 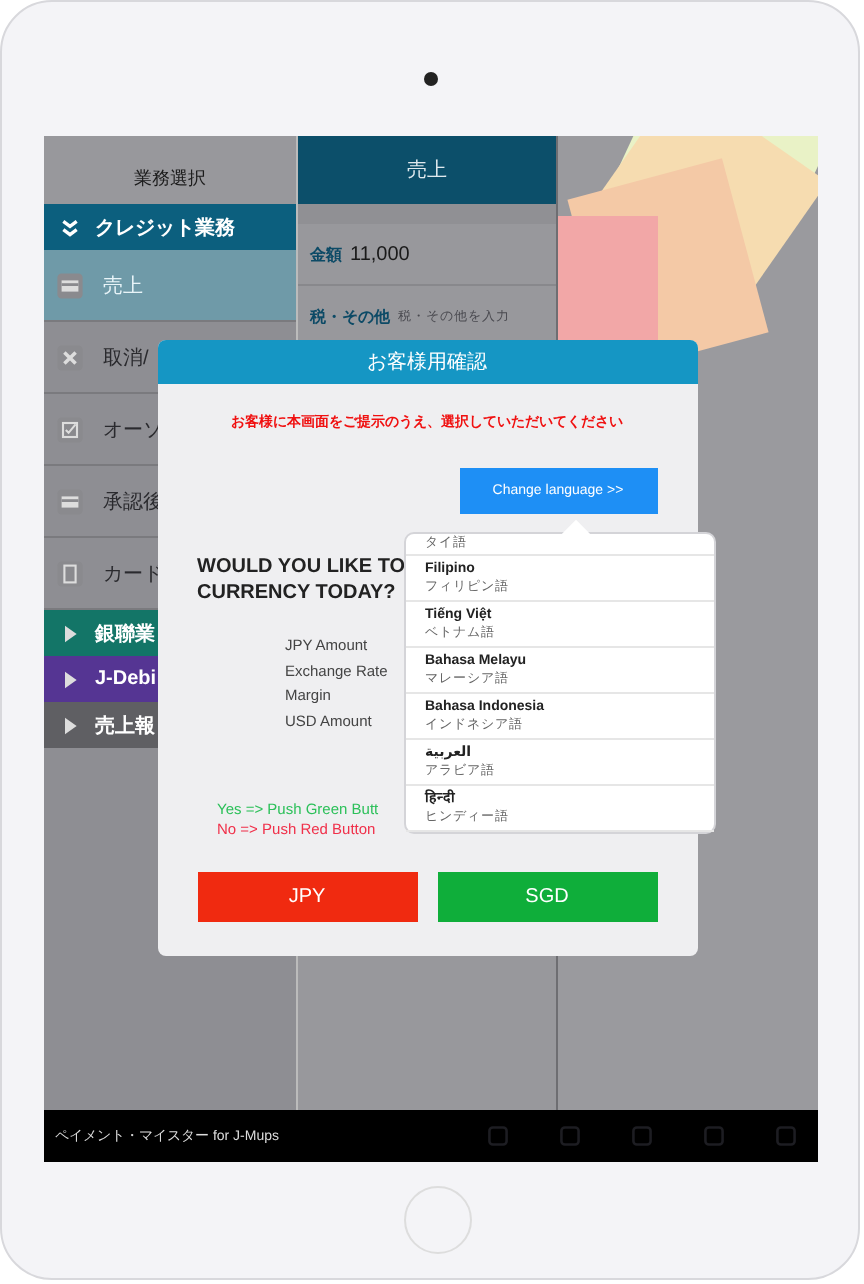 I want to click on dialog-title: お客様用確認, so click(x=427, y=362).